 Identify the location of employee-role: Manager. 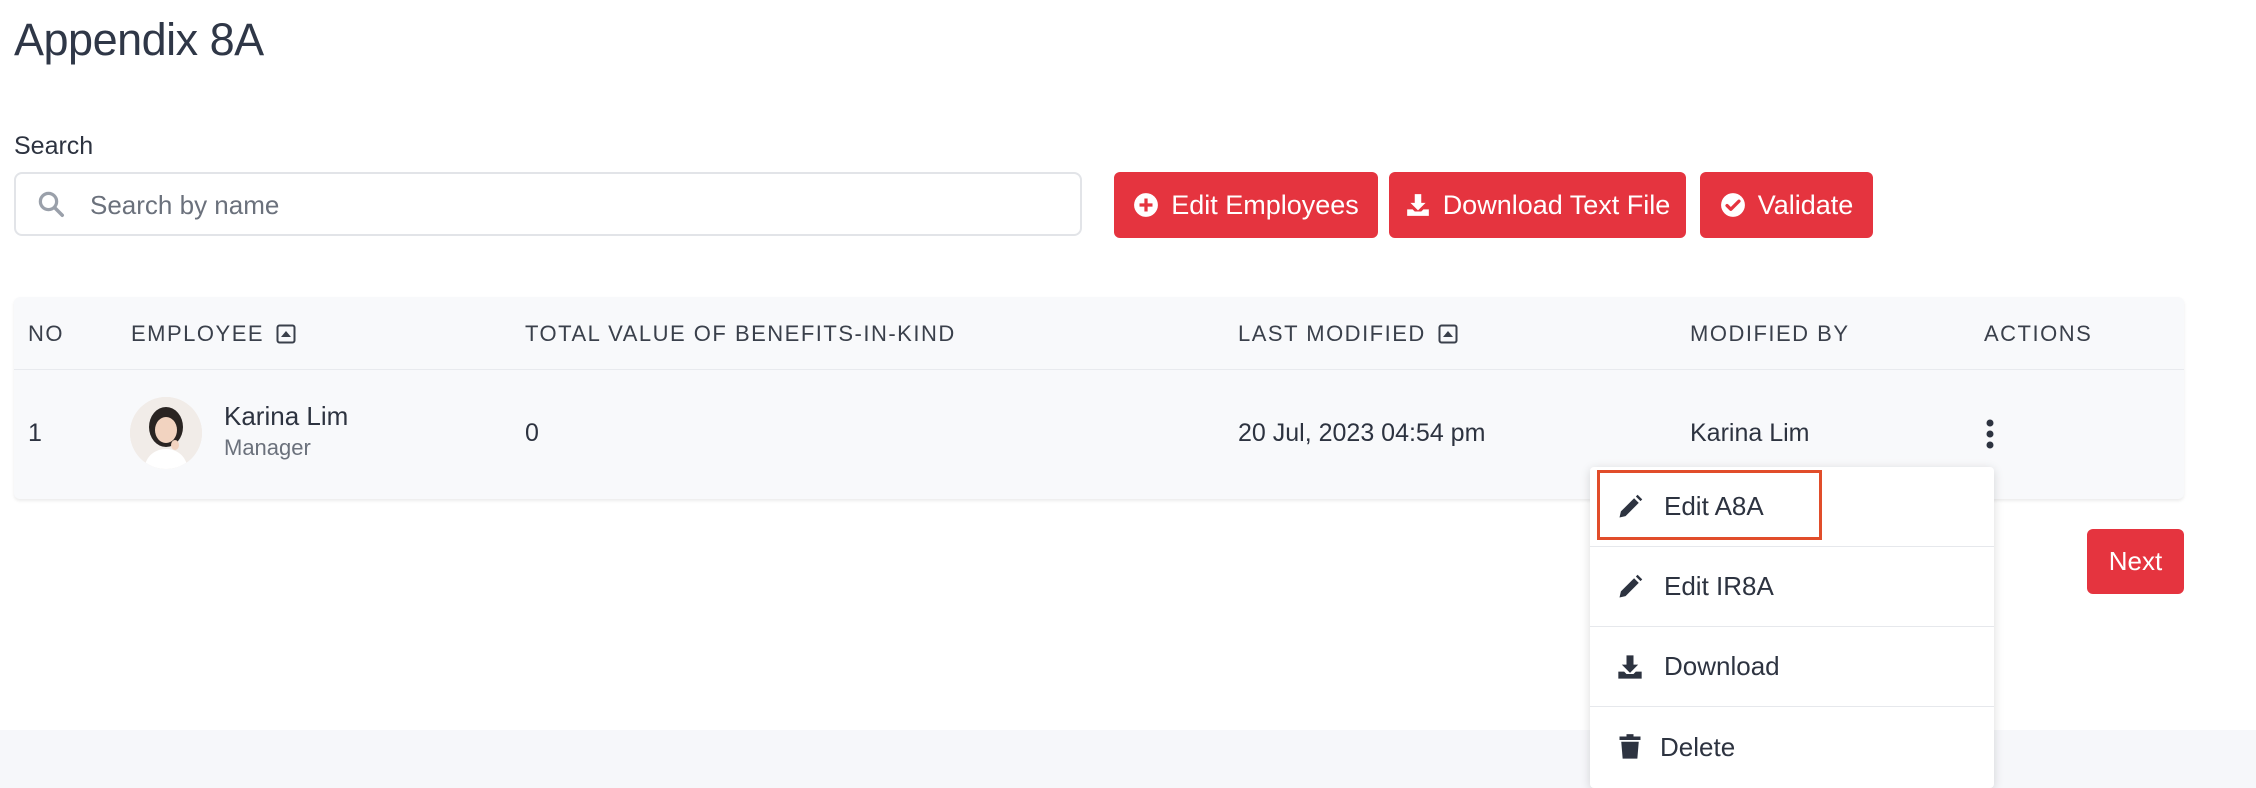
(267, 447).